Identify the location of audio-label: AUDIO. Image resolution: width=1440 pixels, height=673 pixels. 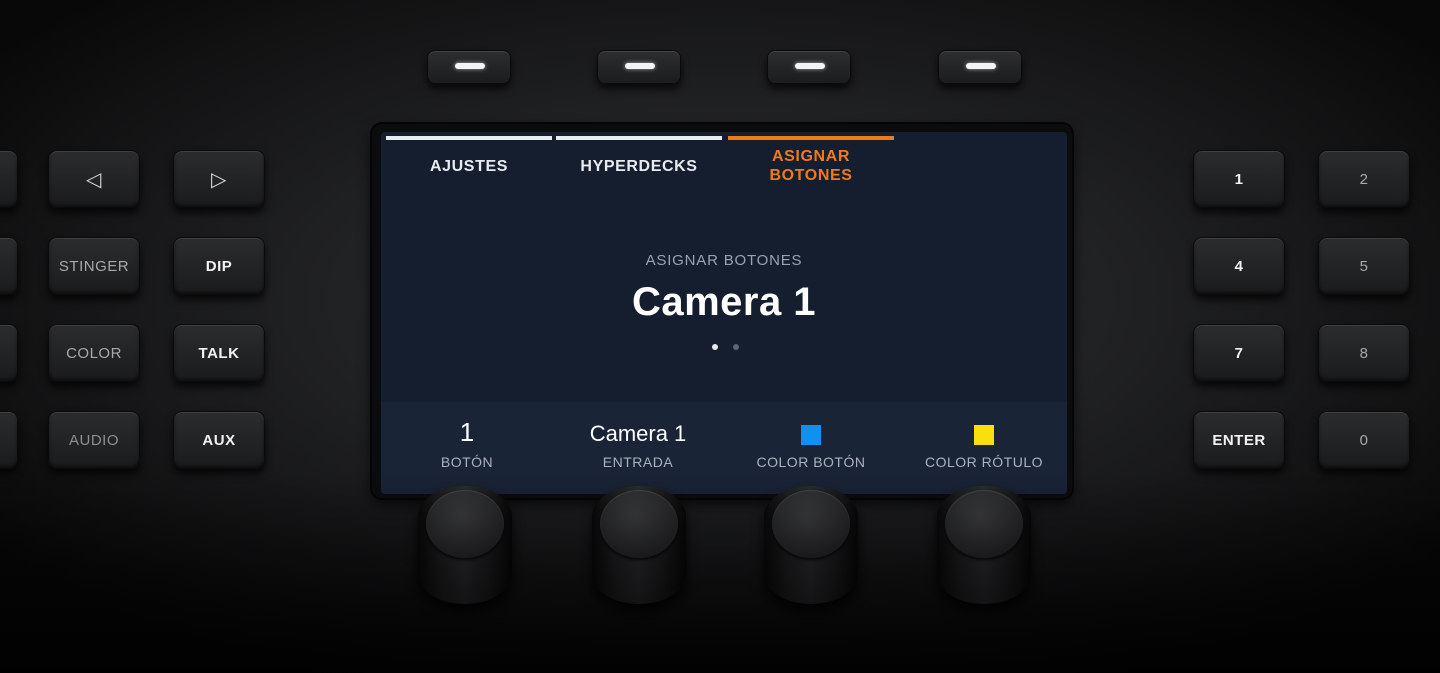
(93, 440).